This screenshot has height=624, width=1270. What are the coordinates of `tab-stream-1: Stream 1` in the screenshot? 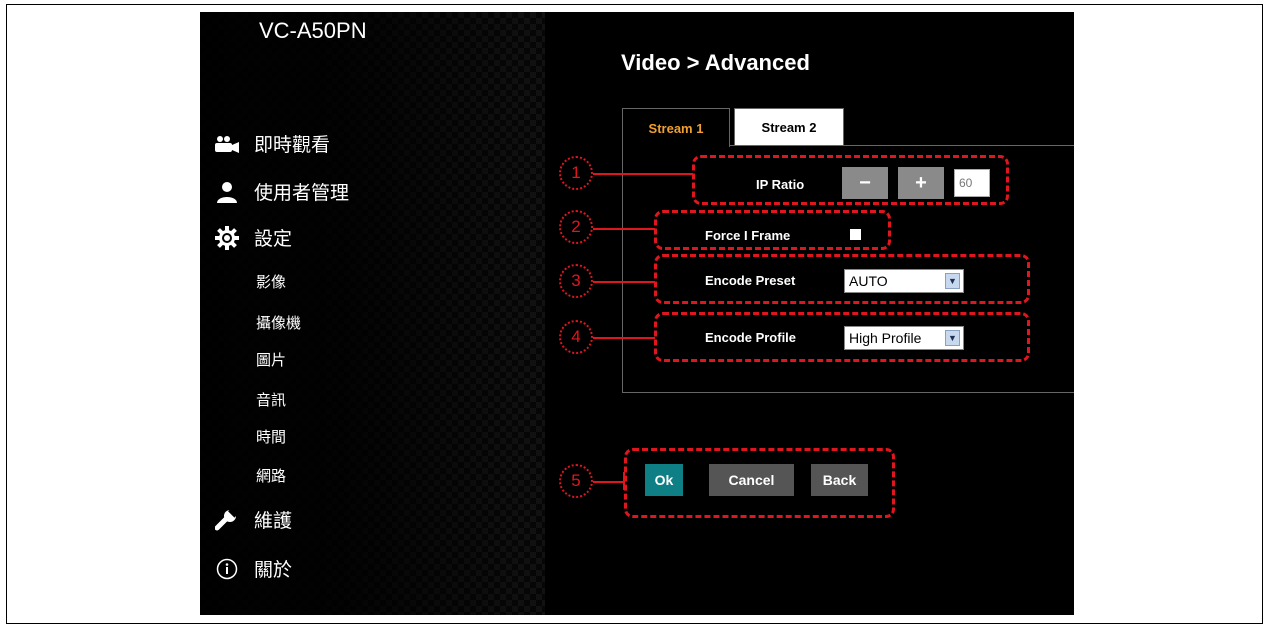 It's located at (676, 127).